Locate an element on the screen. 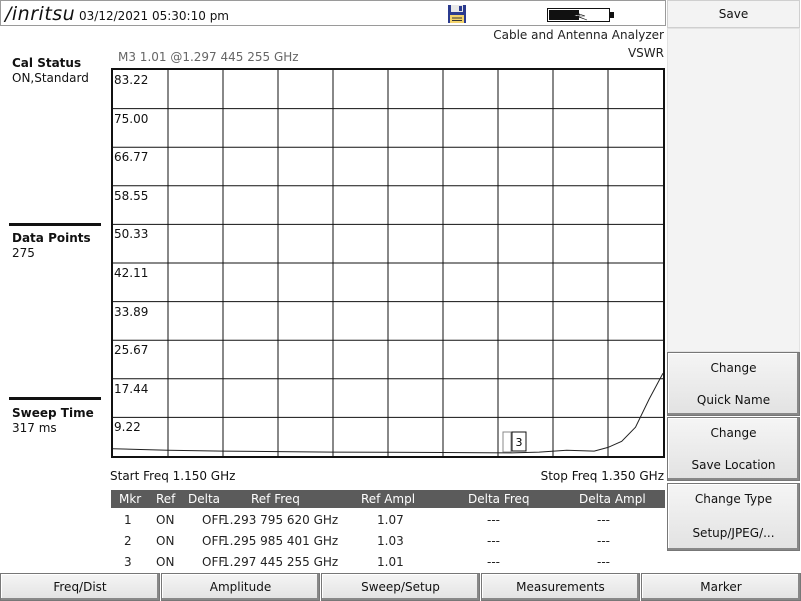  cell-mkr: 3 is located at coordinates (128, 562).